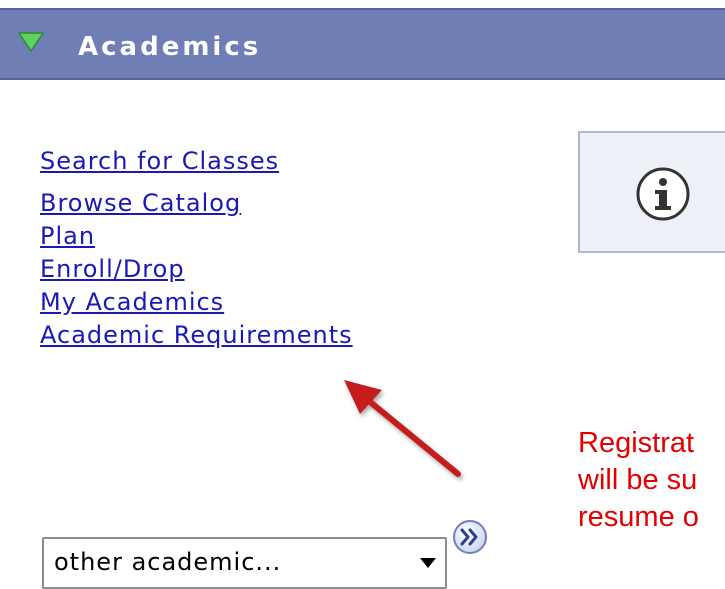 This screenshot has width=725, height=589. I want to click on message-line: Registrat, so click(636, 443).